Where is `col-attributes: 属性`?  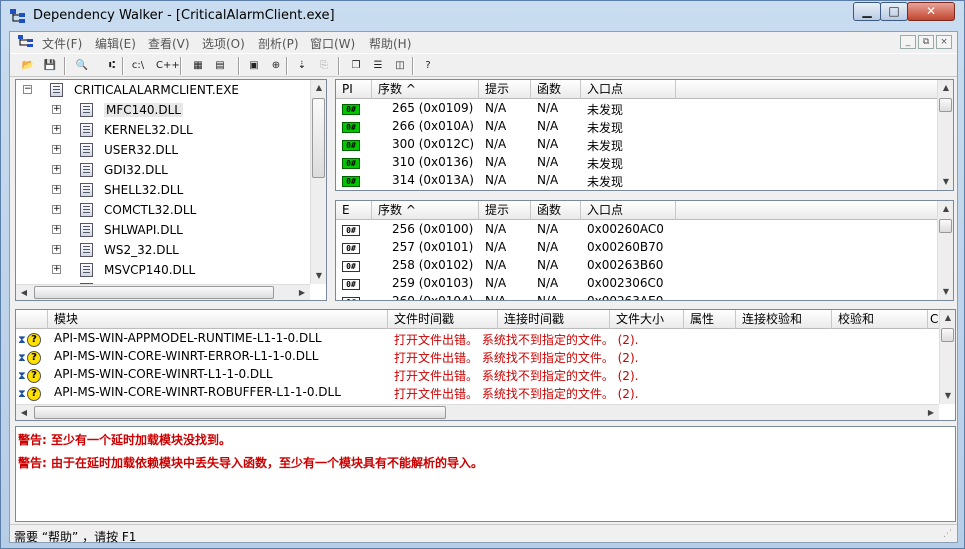
col-attributes: 属性 is located at coordinates (710, 319).